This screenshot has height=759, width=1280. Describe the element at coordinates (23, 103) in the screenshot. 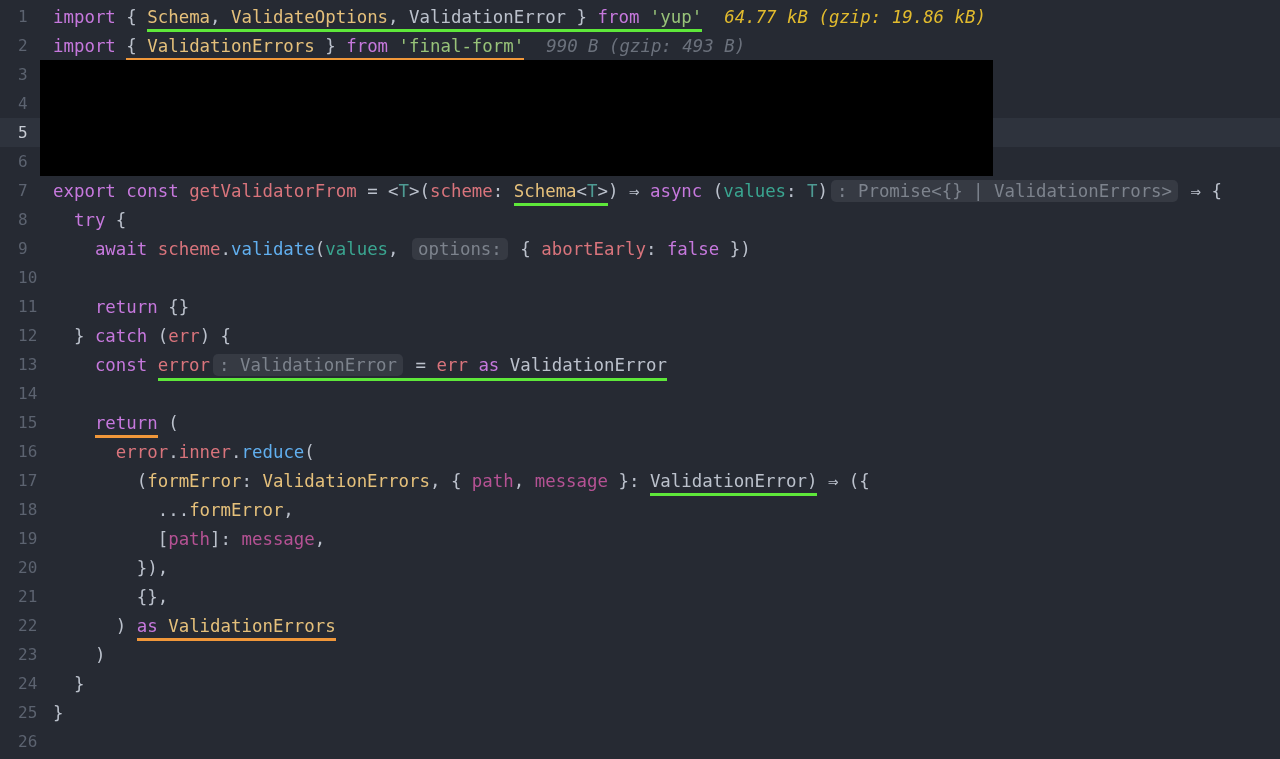

I see `line-number: 4` at that location.